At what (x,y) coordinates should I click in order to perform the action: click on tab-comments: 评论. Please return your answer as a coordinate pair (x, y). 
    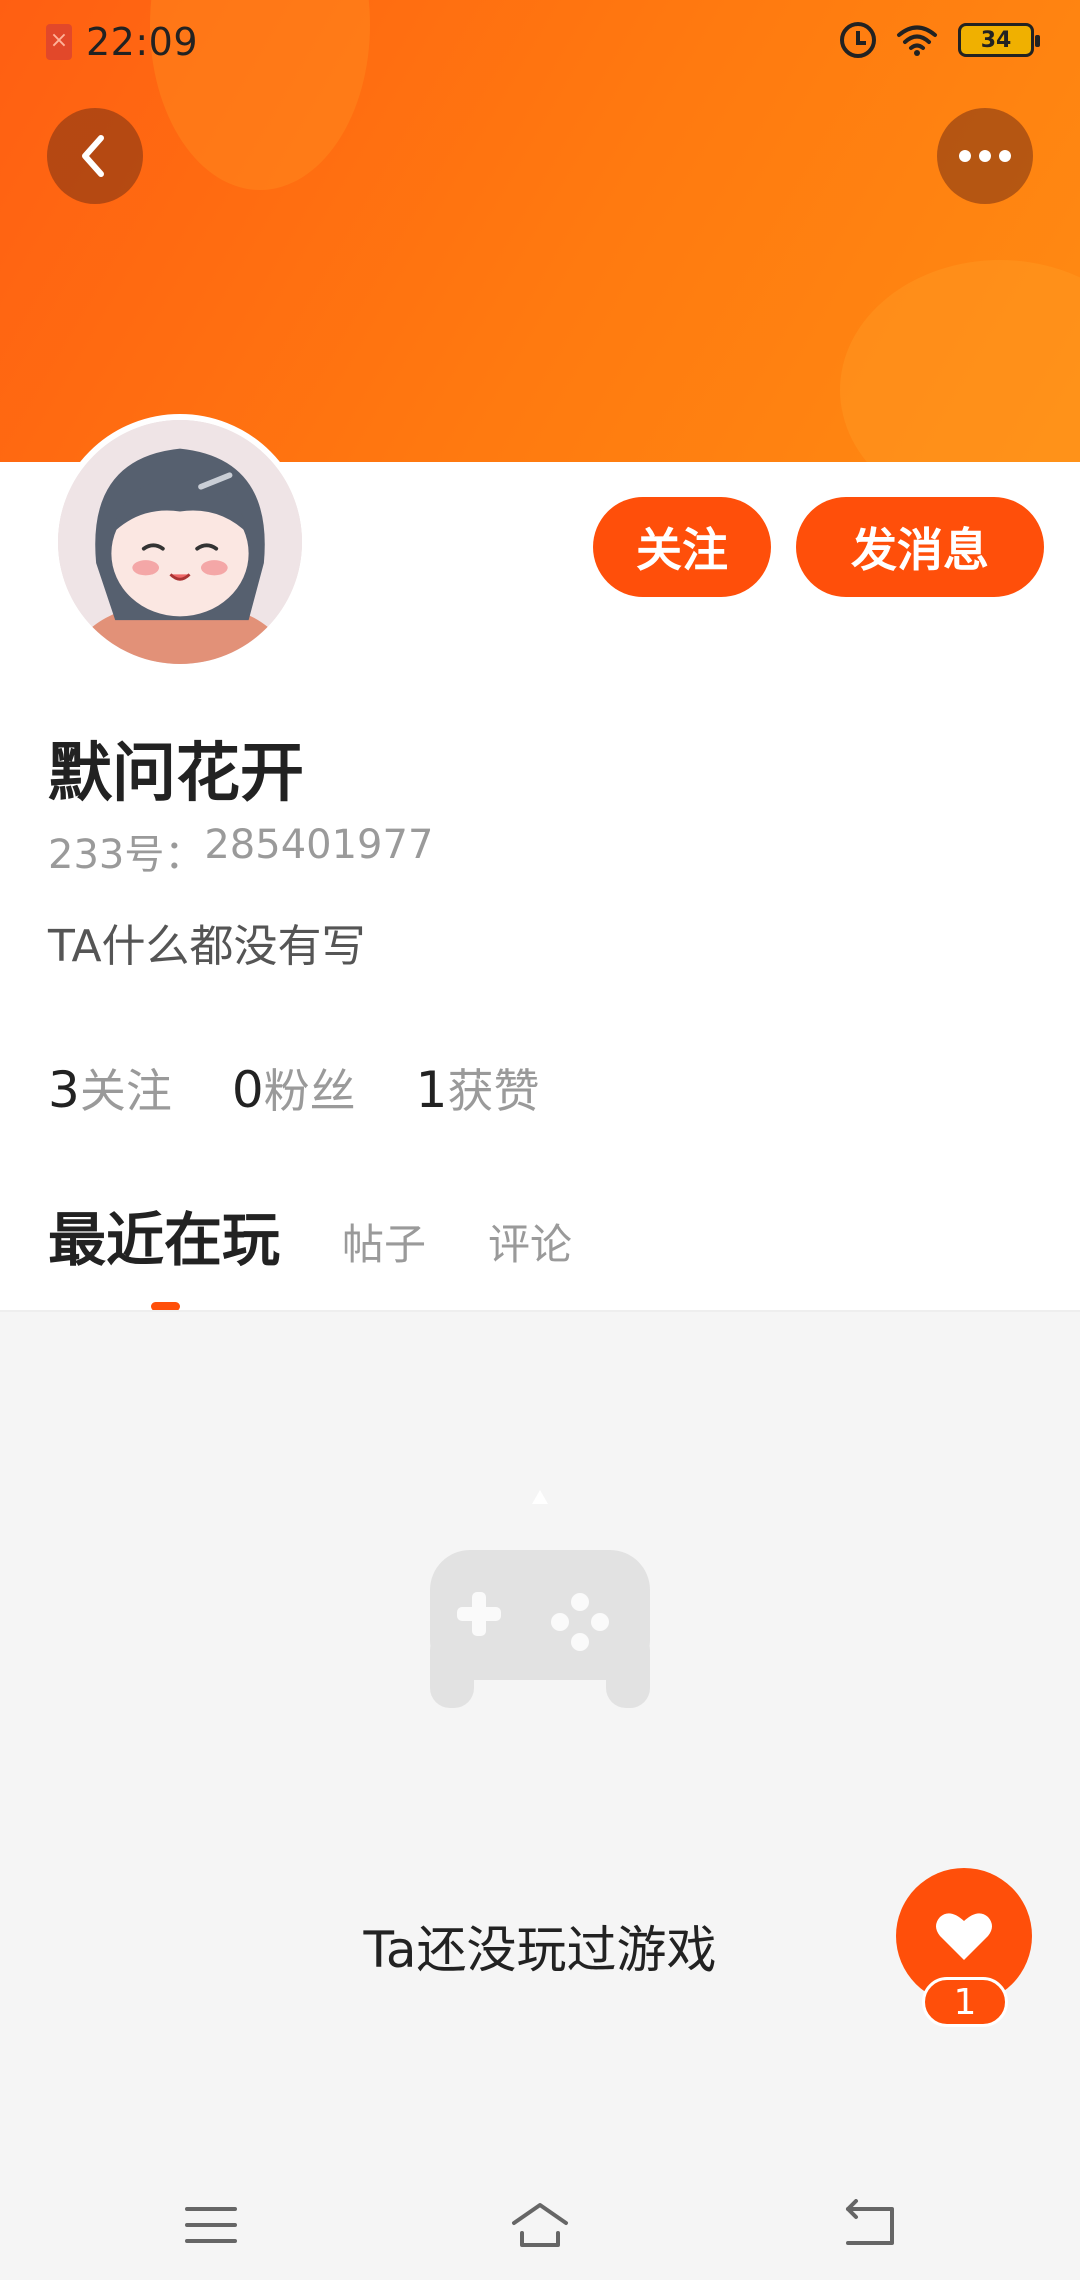
    Looking at the image, I should click on (530, 1245).